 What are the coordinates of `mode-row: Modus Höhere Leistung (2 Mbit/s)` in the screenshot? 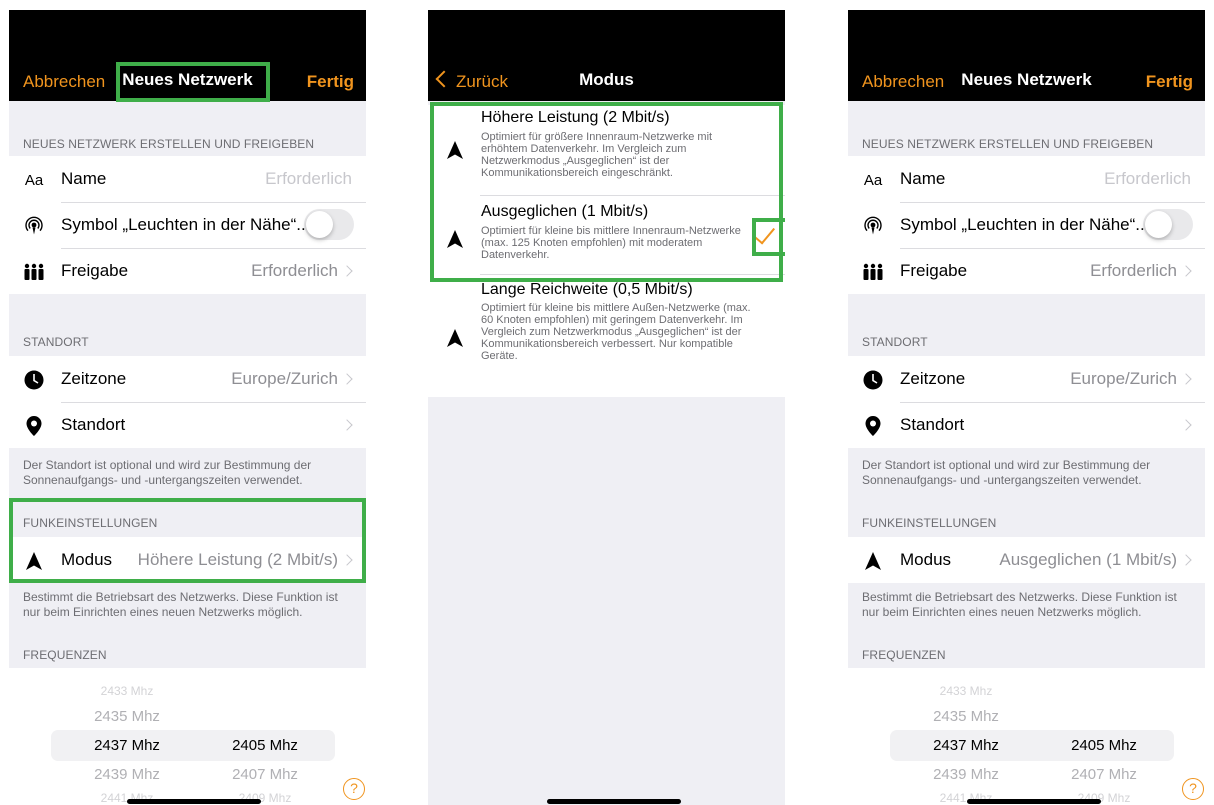 It's located at (187, 560).